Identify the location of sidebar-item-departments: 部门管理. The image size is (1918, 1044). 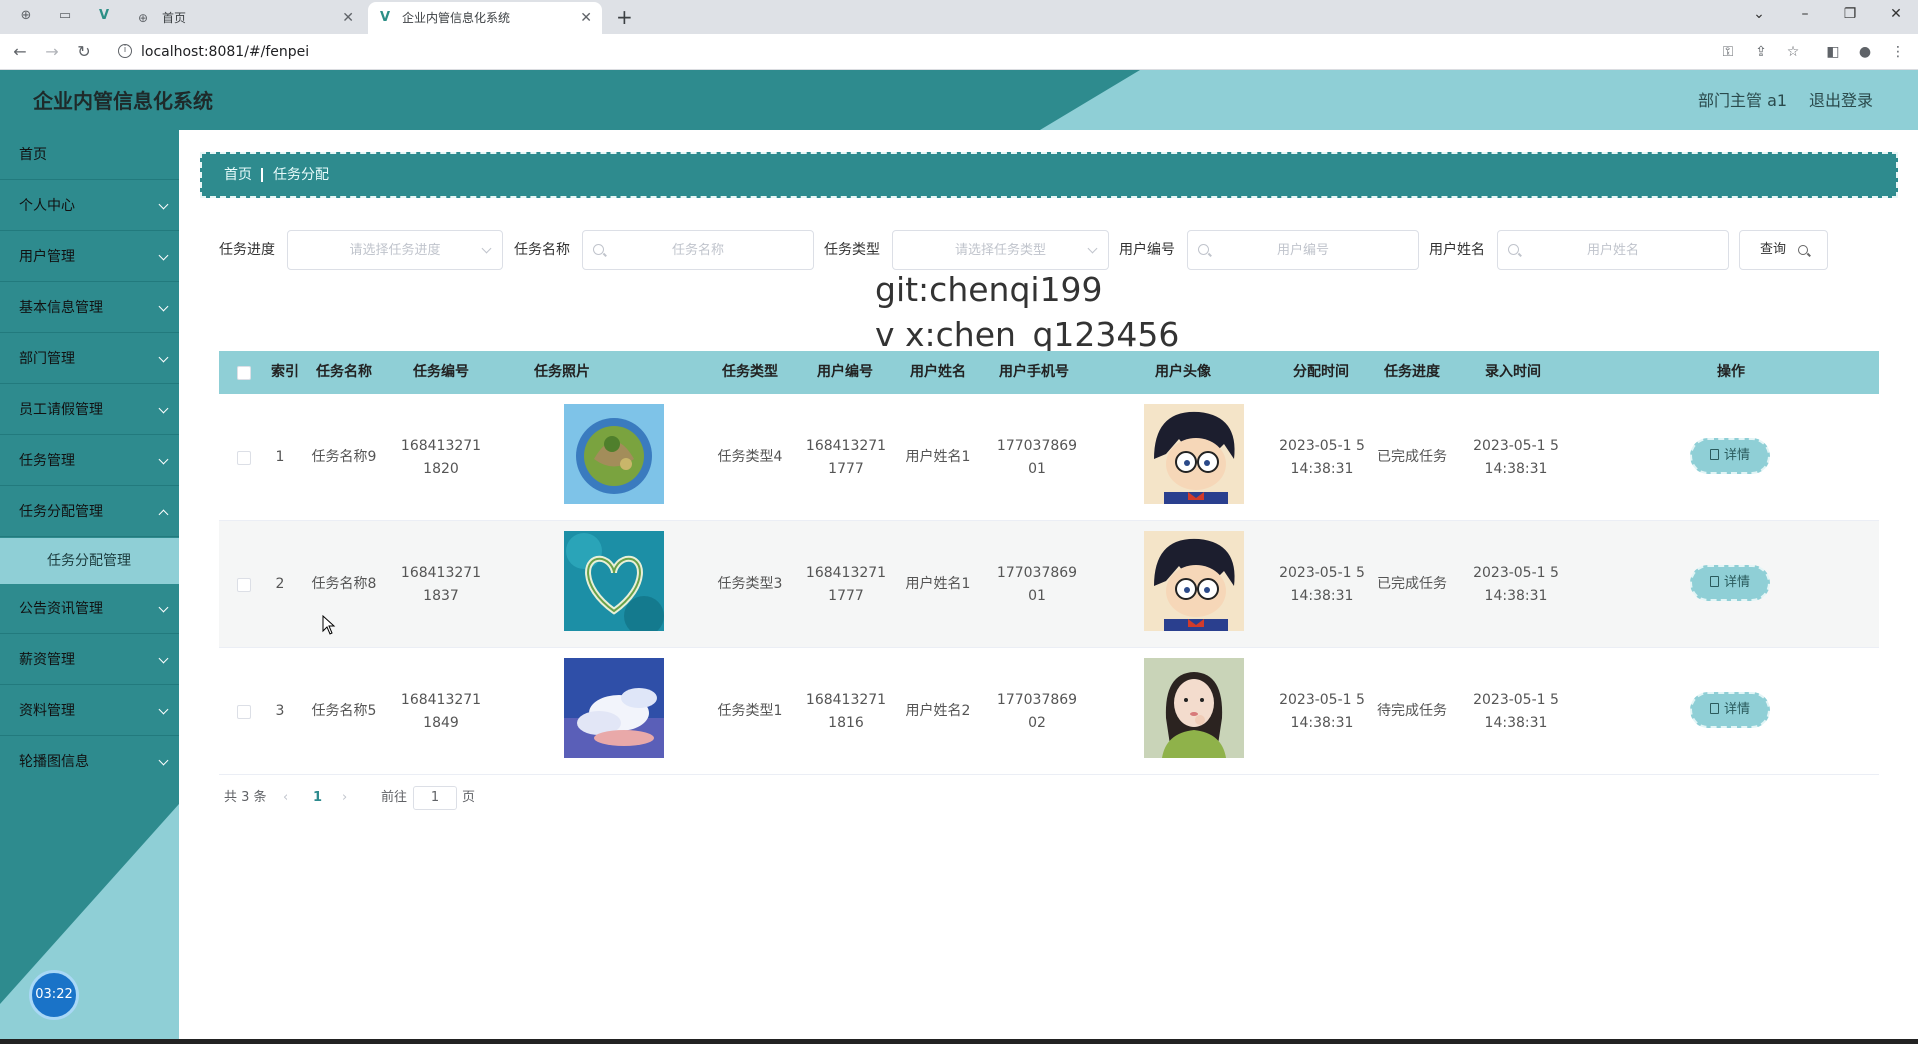
(89, 359).